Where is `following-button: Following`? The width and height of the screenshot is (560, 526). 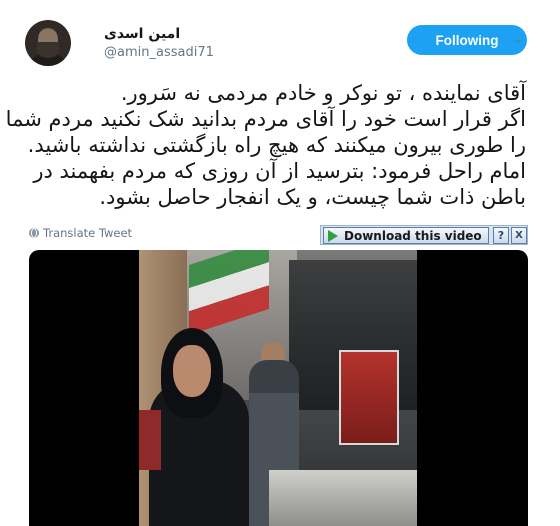 following-button: Following is located at coordinates (467, 40).